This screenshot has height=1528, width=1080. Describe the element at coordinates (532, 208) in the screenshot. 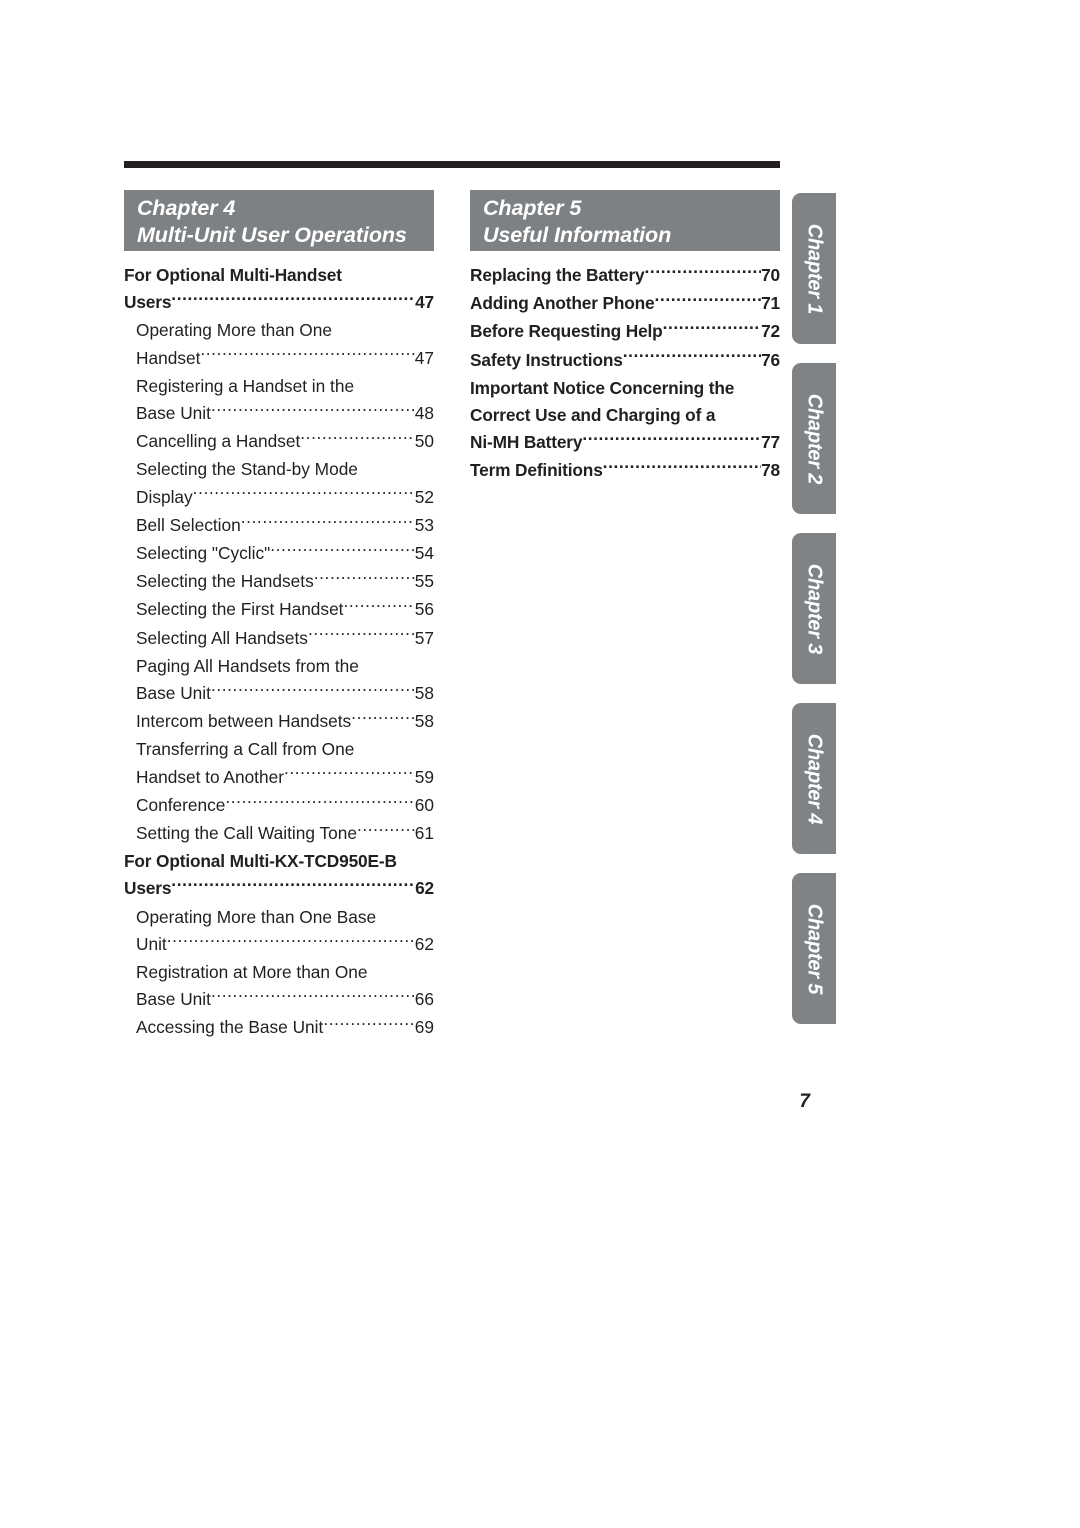

I see `chapter-label: Chapter 5` at that location.